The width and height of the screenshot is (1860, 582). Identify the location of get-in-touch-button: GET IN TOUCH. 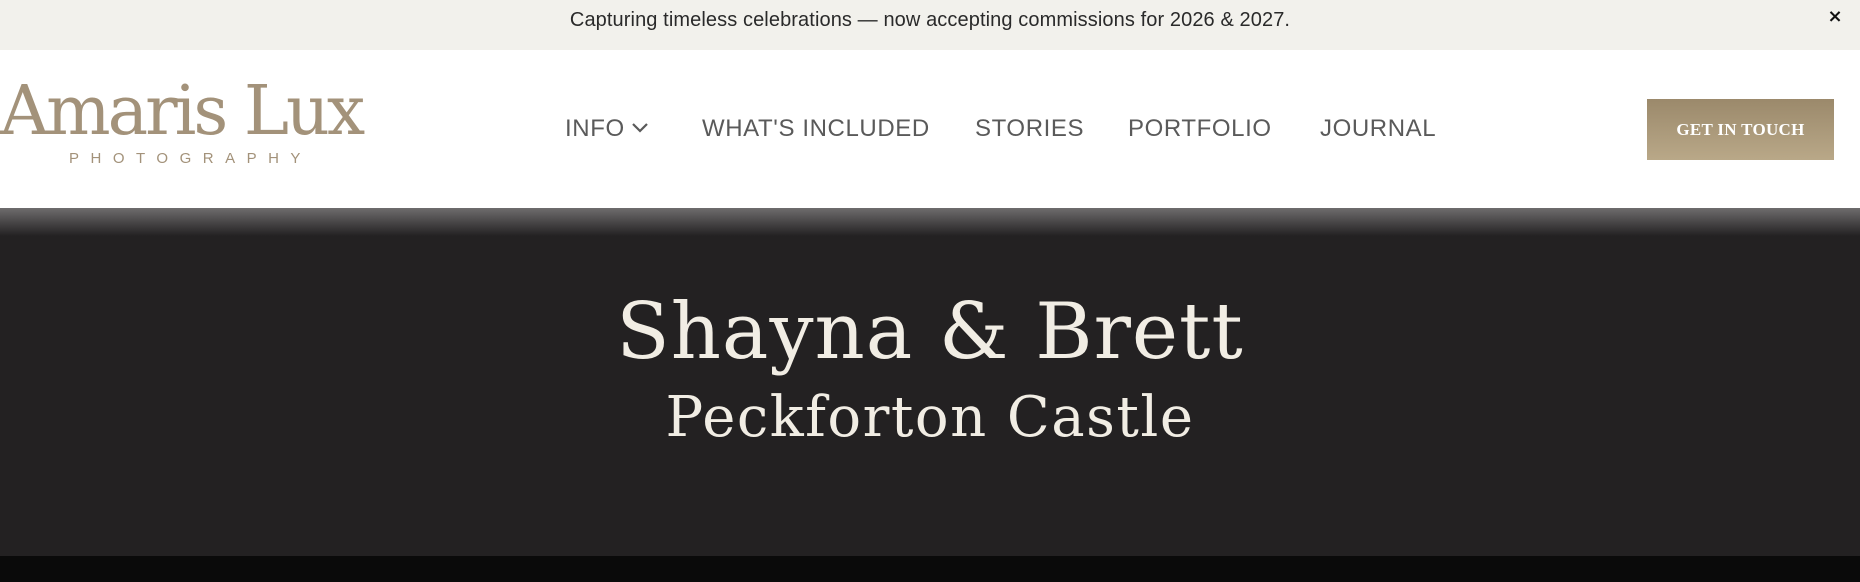
(1740, 129).